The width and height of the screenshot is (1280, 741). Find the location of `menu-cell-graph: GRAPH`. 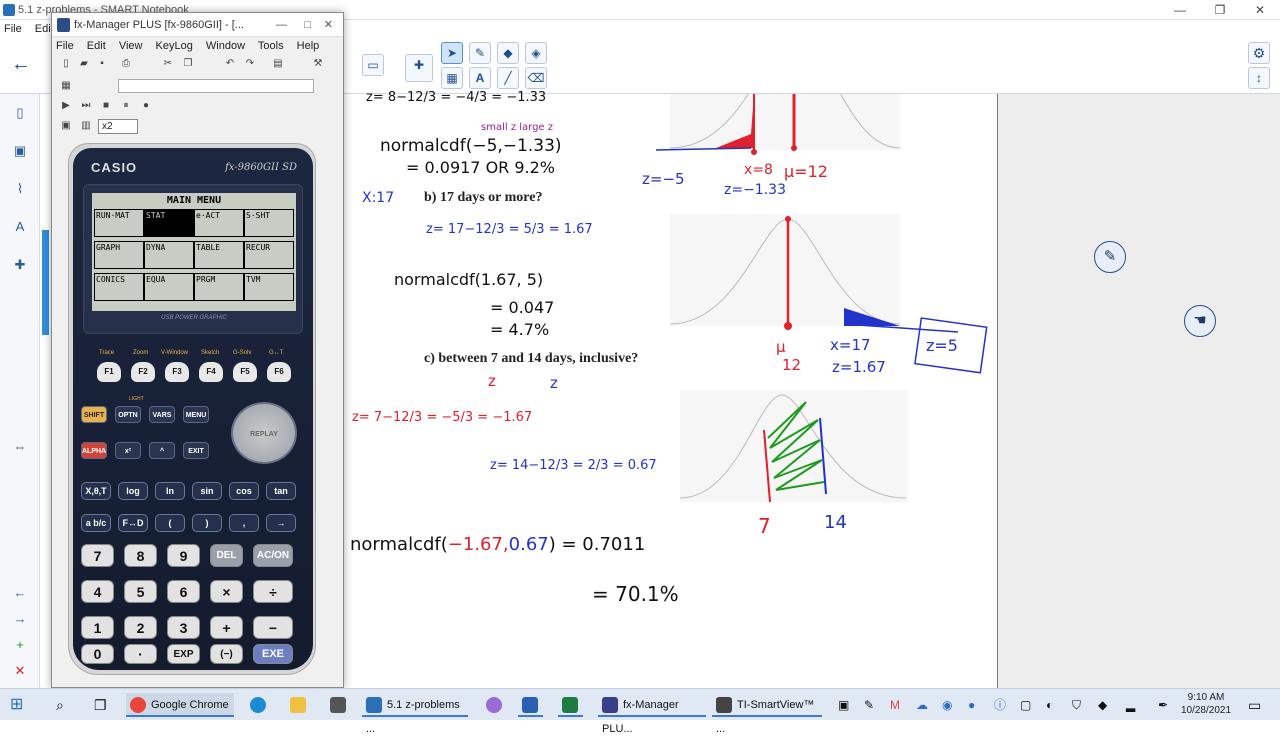

menu-cell-graph: GRAPH is located at coordinates (119, 255).